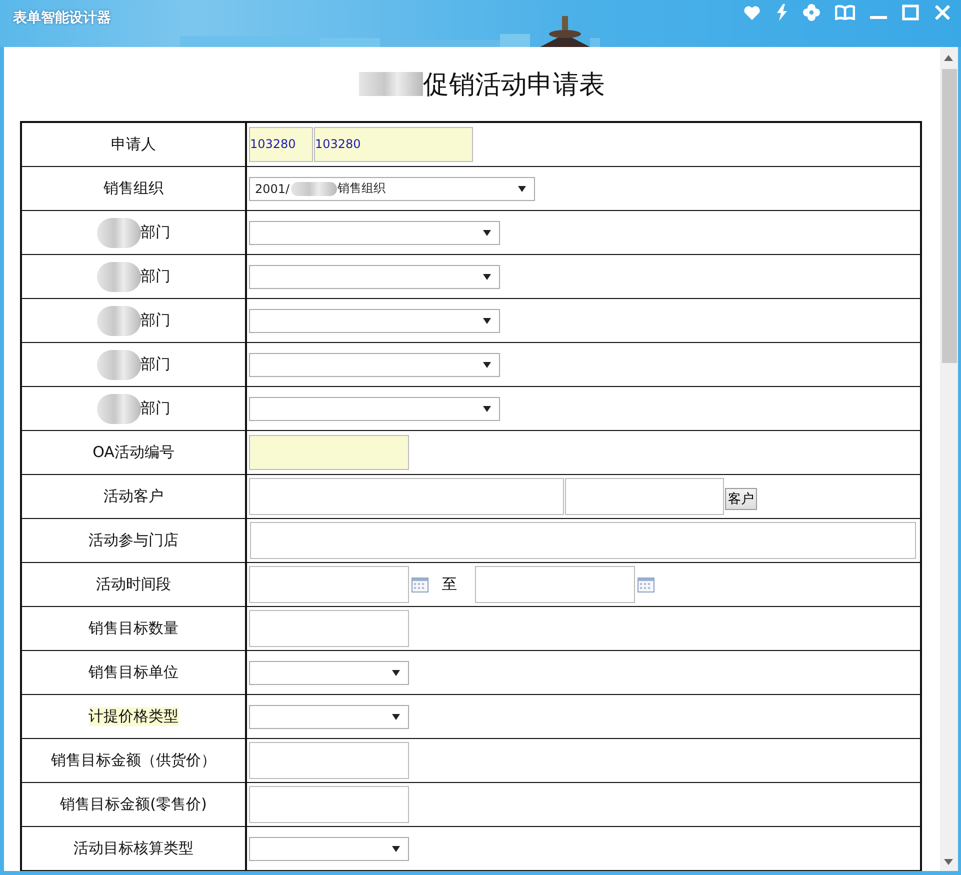 This screenshot has width=961, height=875. Describe the element at coordinates (133, 584) in the screenshot. I see `field-label: 活动时间段` at that location.